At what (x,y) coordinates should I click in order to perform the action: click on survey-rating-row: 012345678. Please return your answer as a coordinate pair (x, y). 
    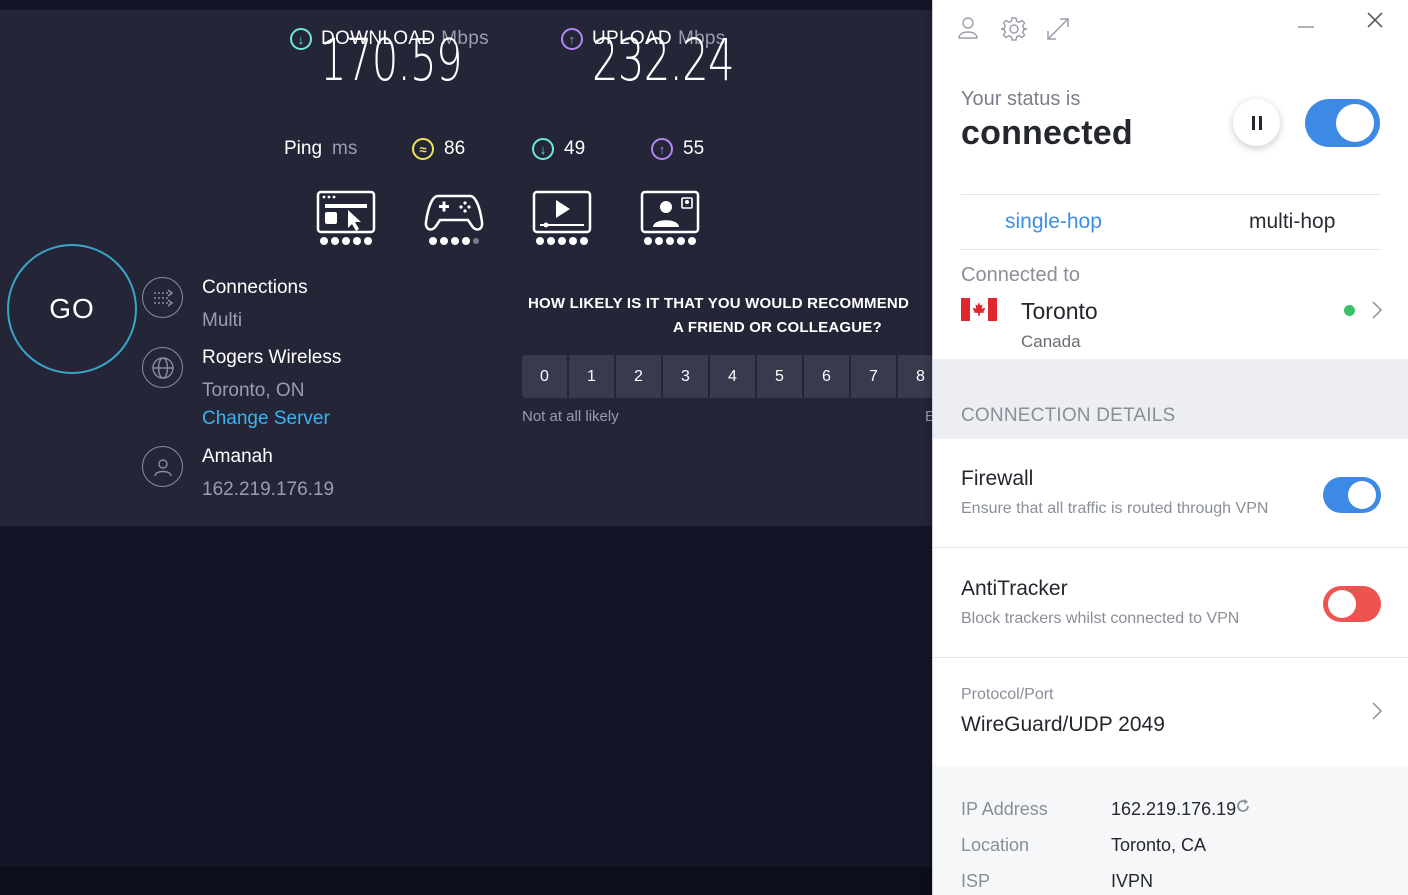
    Looking at the image, I should click on (727, 376).